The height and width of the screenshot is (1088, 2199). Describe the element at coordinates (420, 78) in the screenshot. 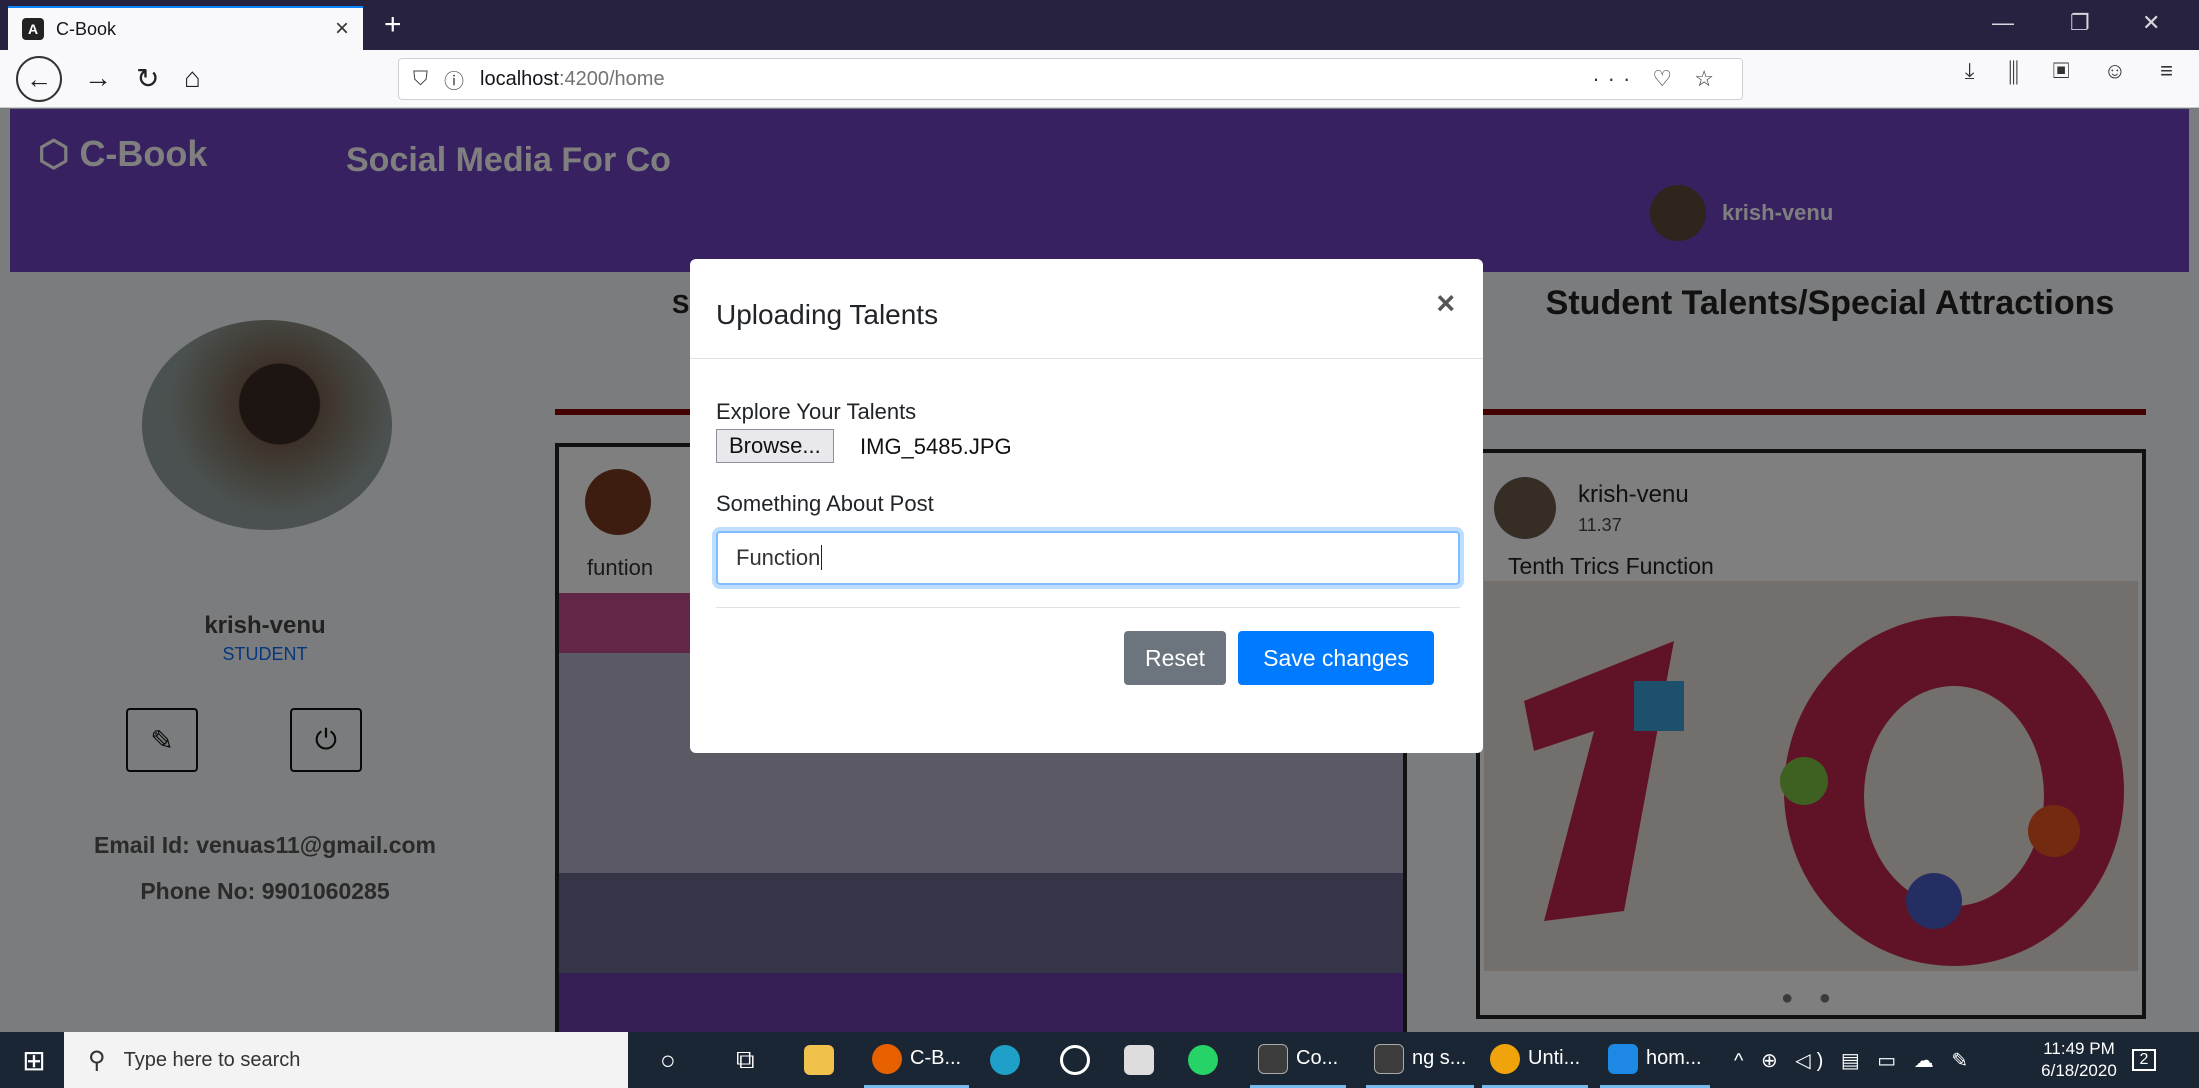

I see `shield-icon: ⛉` at that location.